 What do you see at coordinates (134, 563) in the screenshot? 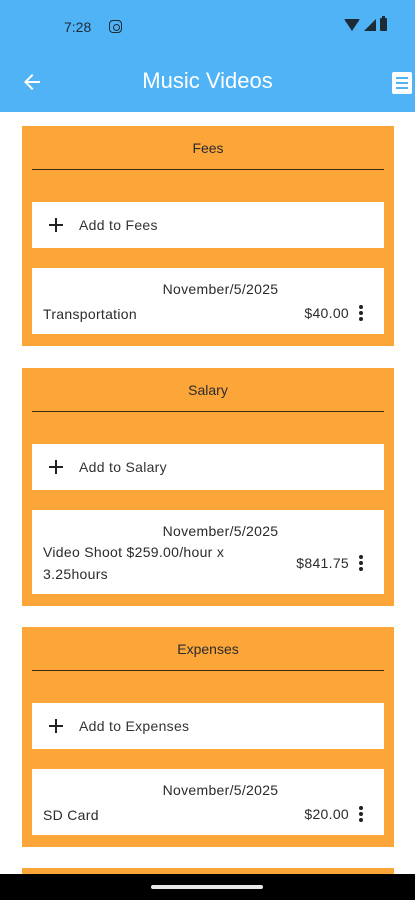
I see `entry-description: Video Shoot $259.00/hour x 3.25hours` at bounding box center [134, 563].